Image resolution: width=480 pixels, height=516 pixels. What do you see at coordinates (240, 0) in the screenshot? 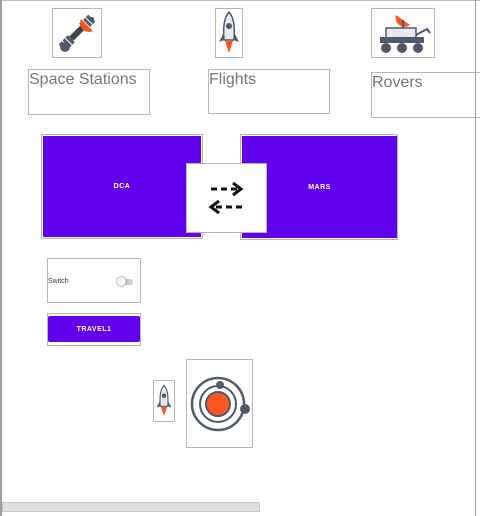
I see `window-top-edge` at bounding box center [240, 0].